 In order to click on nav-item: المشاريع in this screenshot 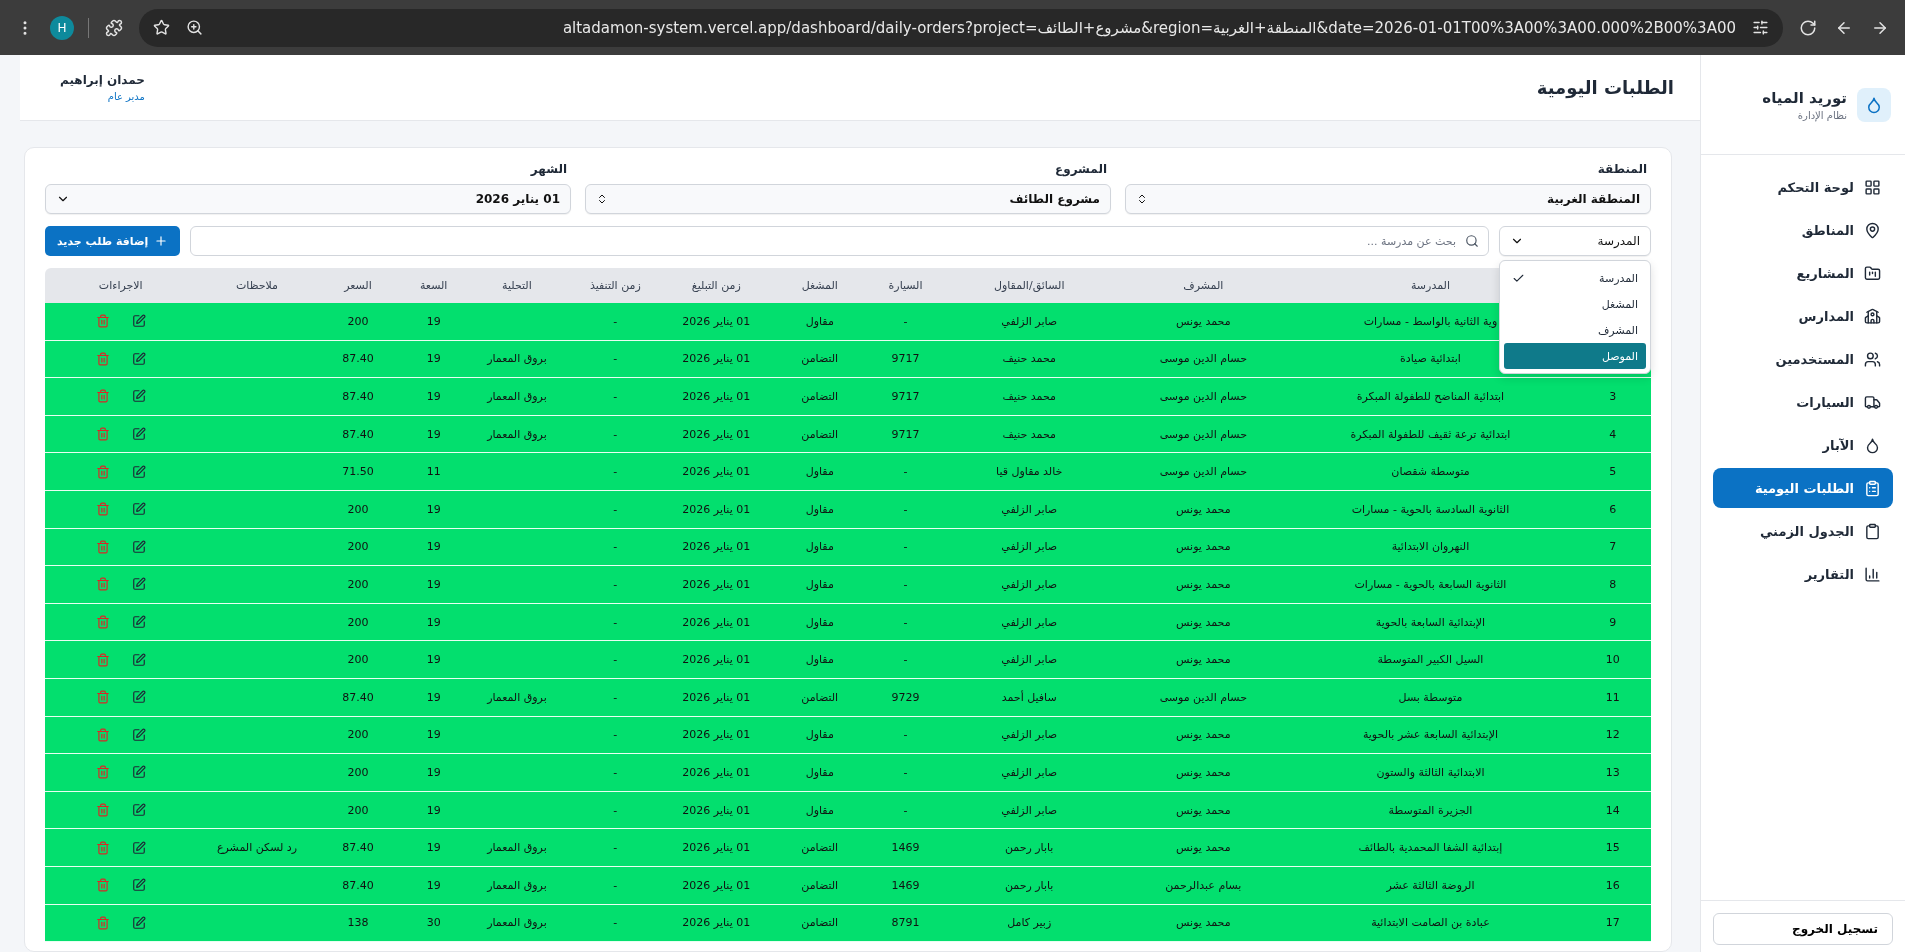, I will do `click(1803, 273)`.